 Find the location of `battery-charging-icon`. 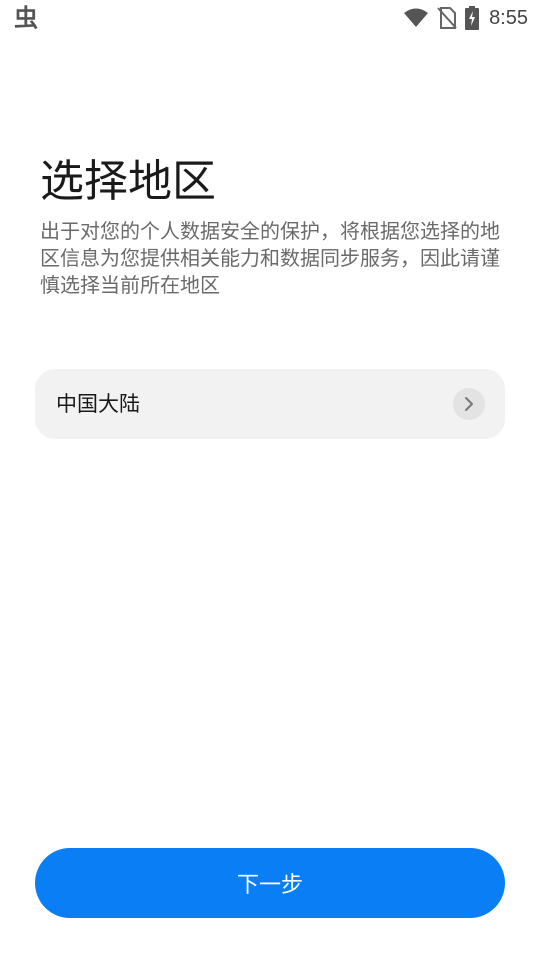

battery-charging-icon is located at coordinates (472, 18).